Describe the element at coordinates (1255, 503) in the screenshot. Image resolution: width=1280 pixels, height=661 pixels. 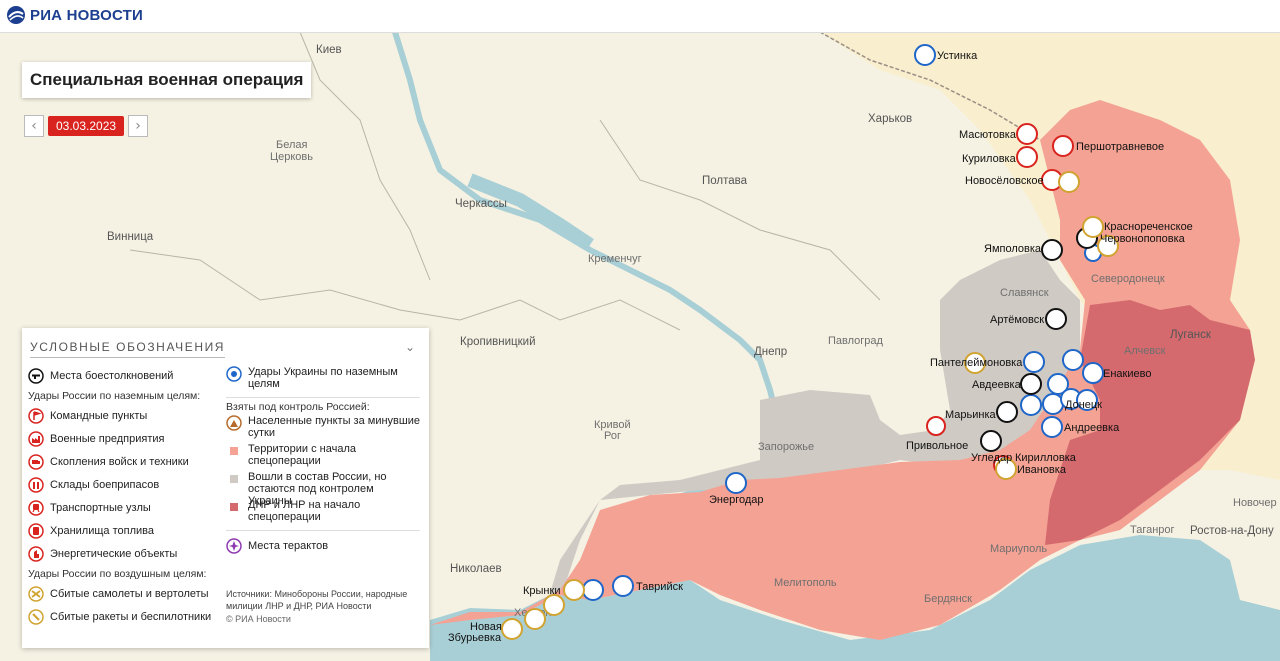
I see `city-novocherkassk: Новочер` at that location.